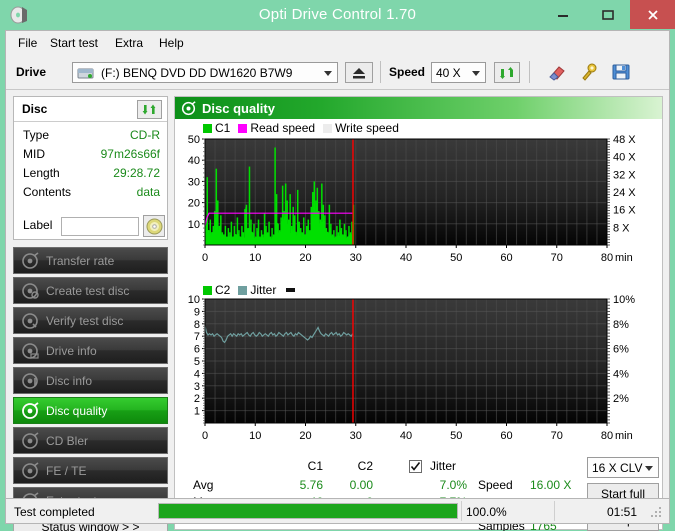 The height and width of the screenshot is (531, 675). Describe the element at coordinates (85, 320) in the screenshot. I see `sidebar-item-label: Verify test disc` at that location.